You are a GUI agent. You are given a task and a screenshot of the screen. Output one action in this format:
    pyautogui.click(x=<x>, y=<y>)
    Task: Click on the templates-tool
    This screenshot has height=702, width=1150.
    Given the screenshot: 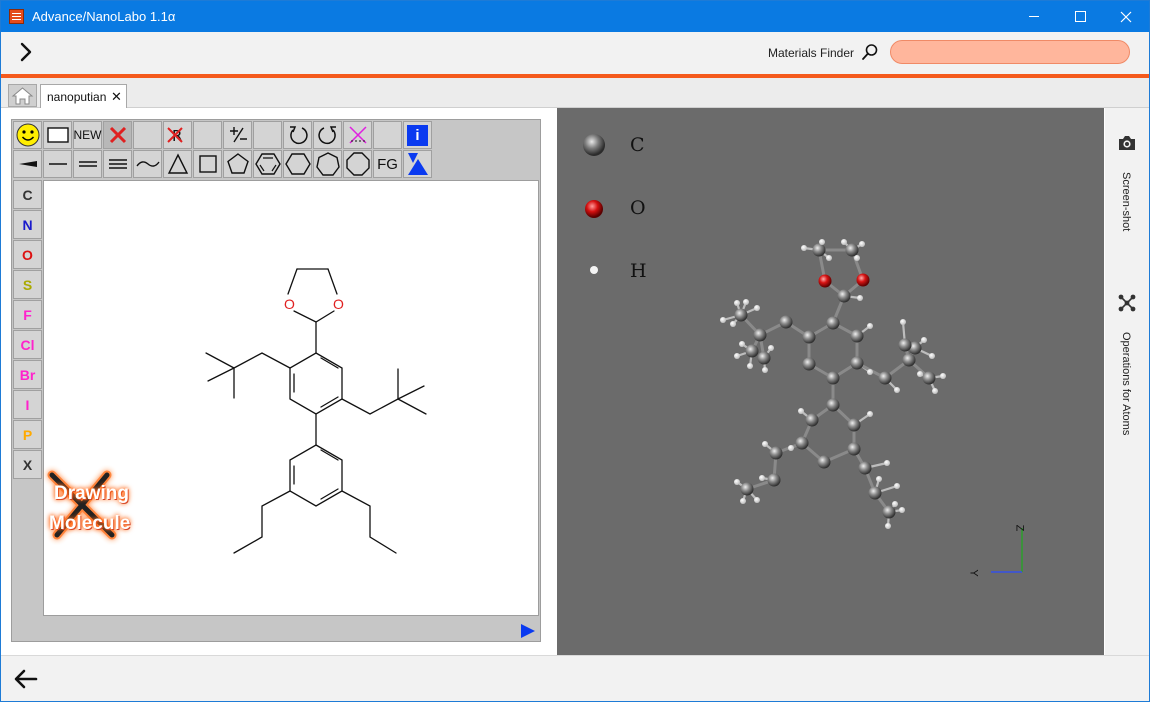 What is the action you would take?
    pyautogui.click(x=417, y=164)
    